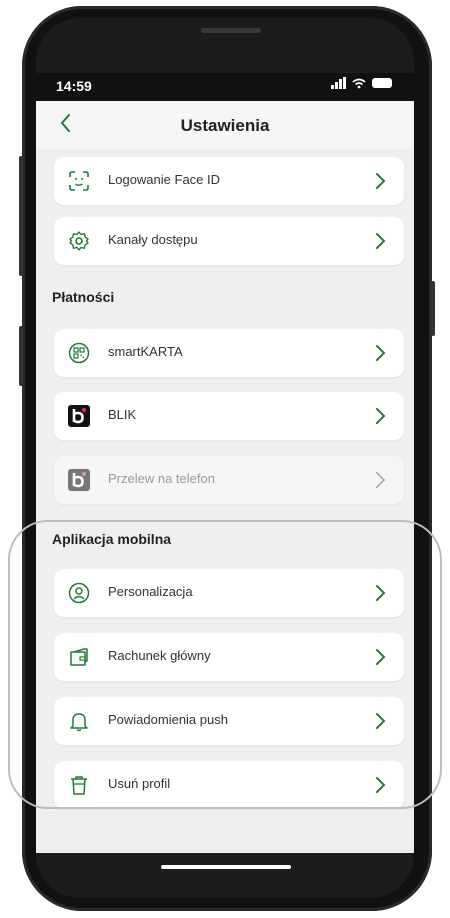 This screenshot has width=450, height=918. I want to click on home-indicator, so click(226, 867).